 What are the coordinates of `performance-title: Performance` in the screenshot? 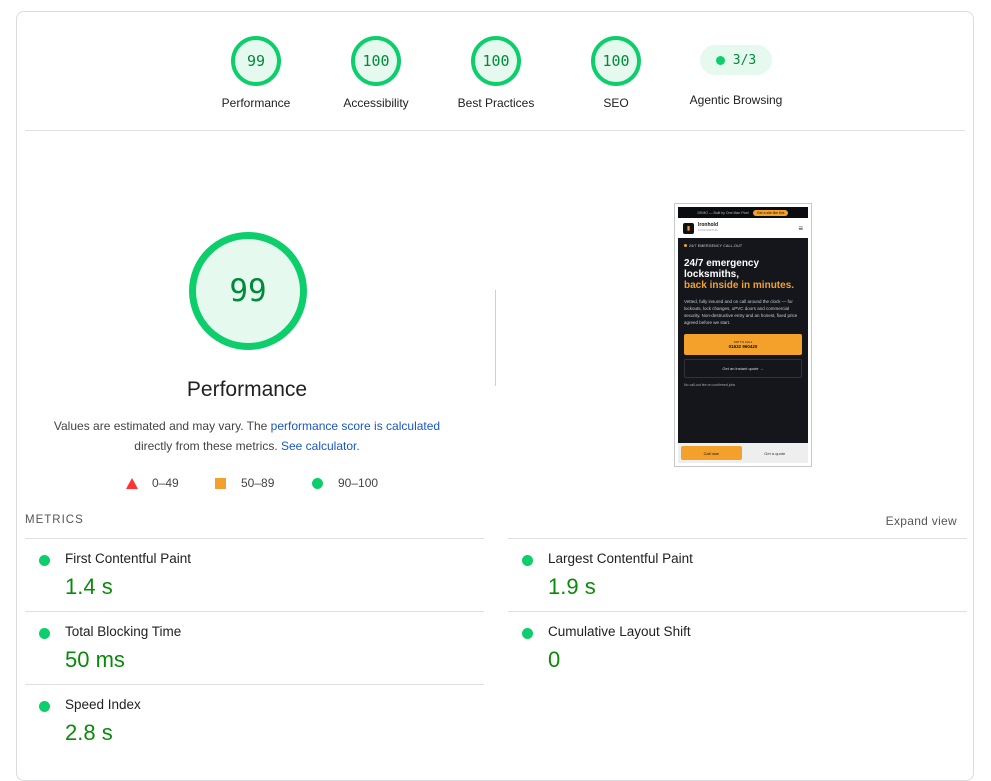 It's located at (247, 389).